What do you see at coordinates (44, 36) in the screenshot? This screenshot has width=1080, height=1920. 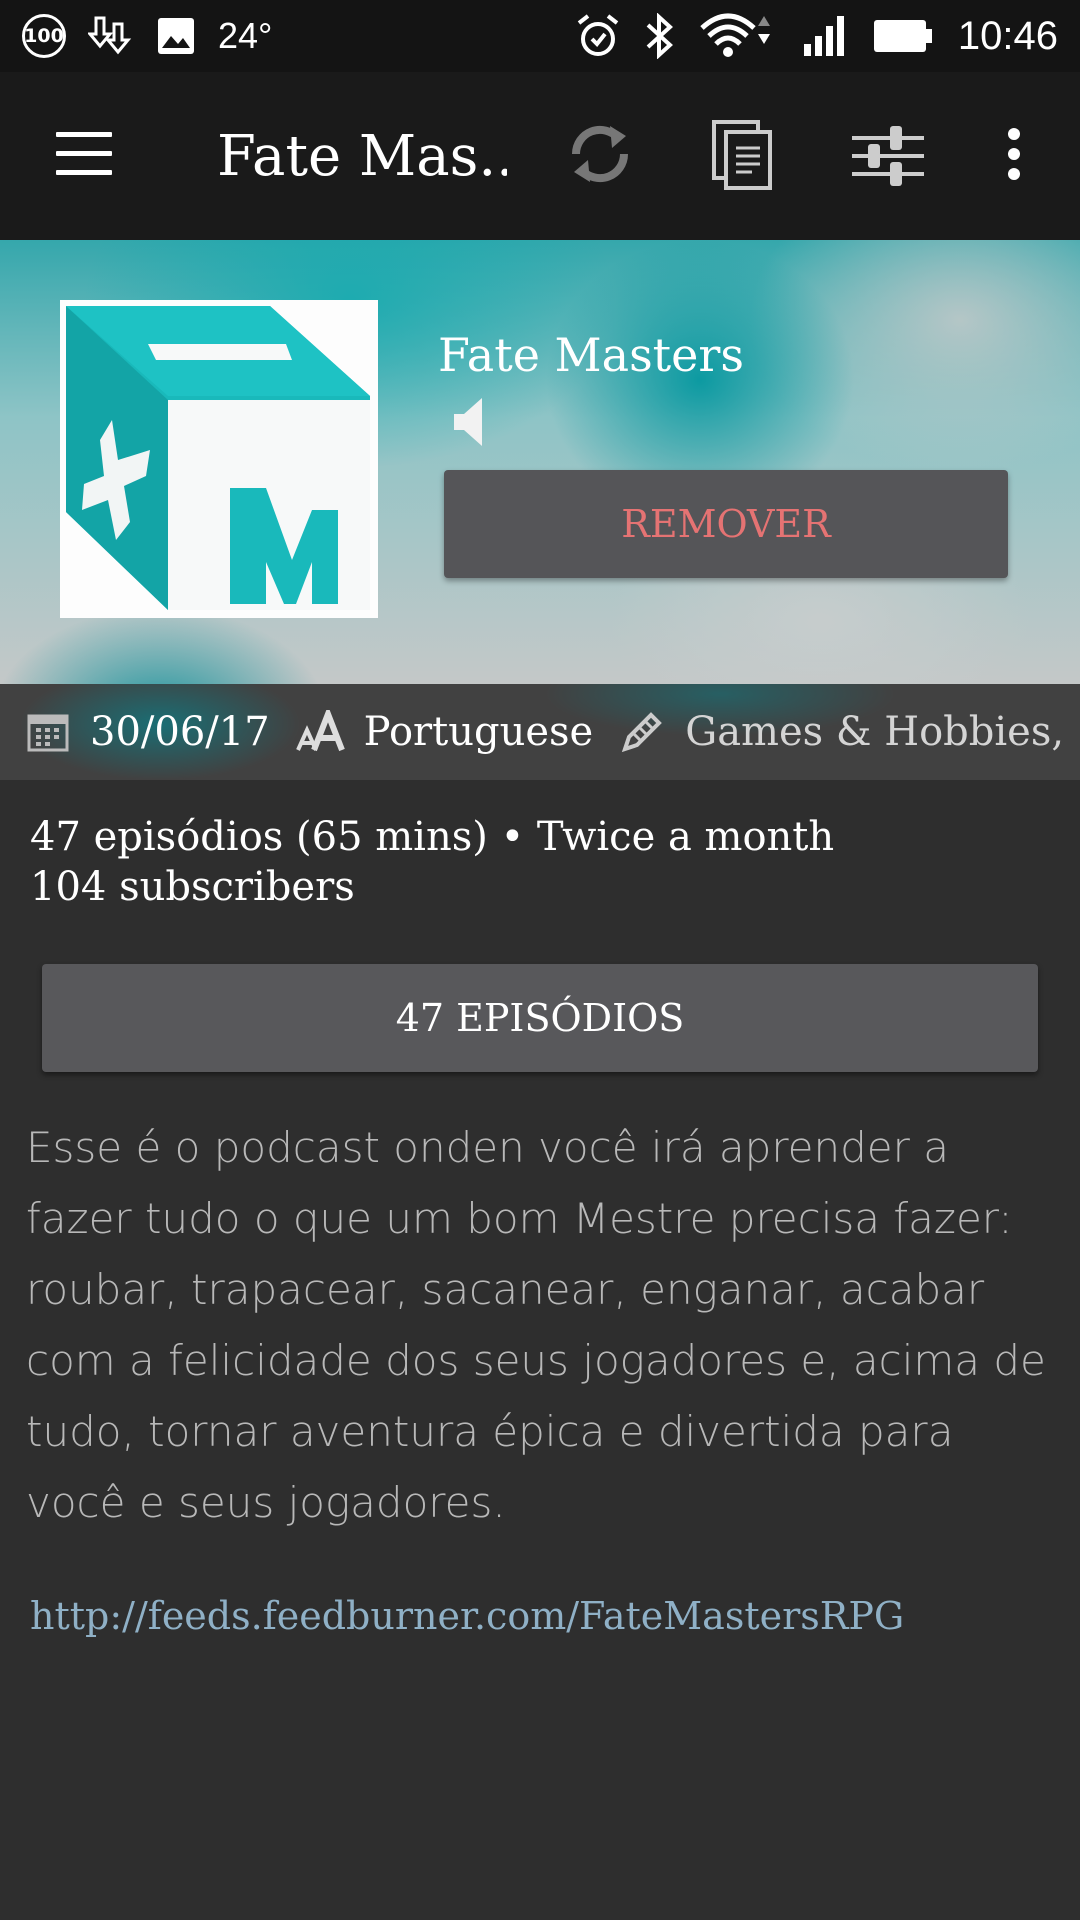 I see `battery-percent-icon: 100` at bounding box center [44, 36].